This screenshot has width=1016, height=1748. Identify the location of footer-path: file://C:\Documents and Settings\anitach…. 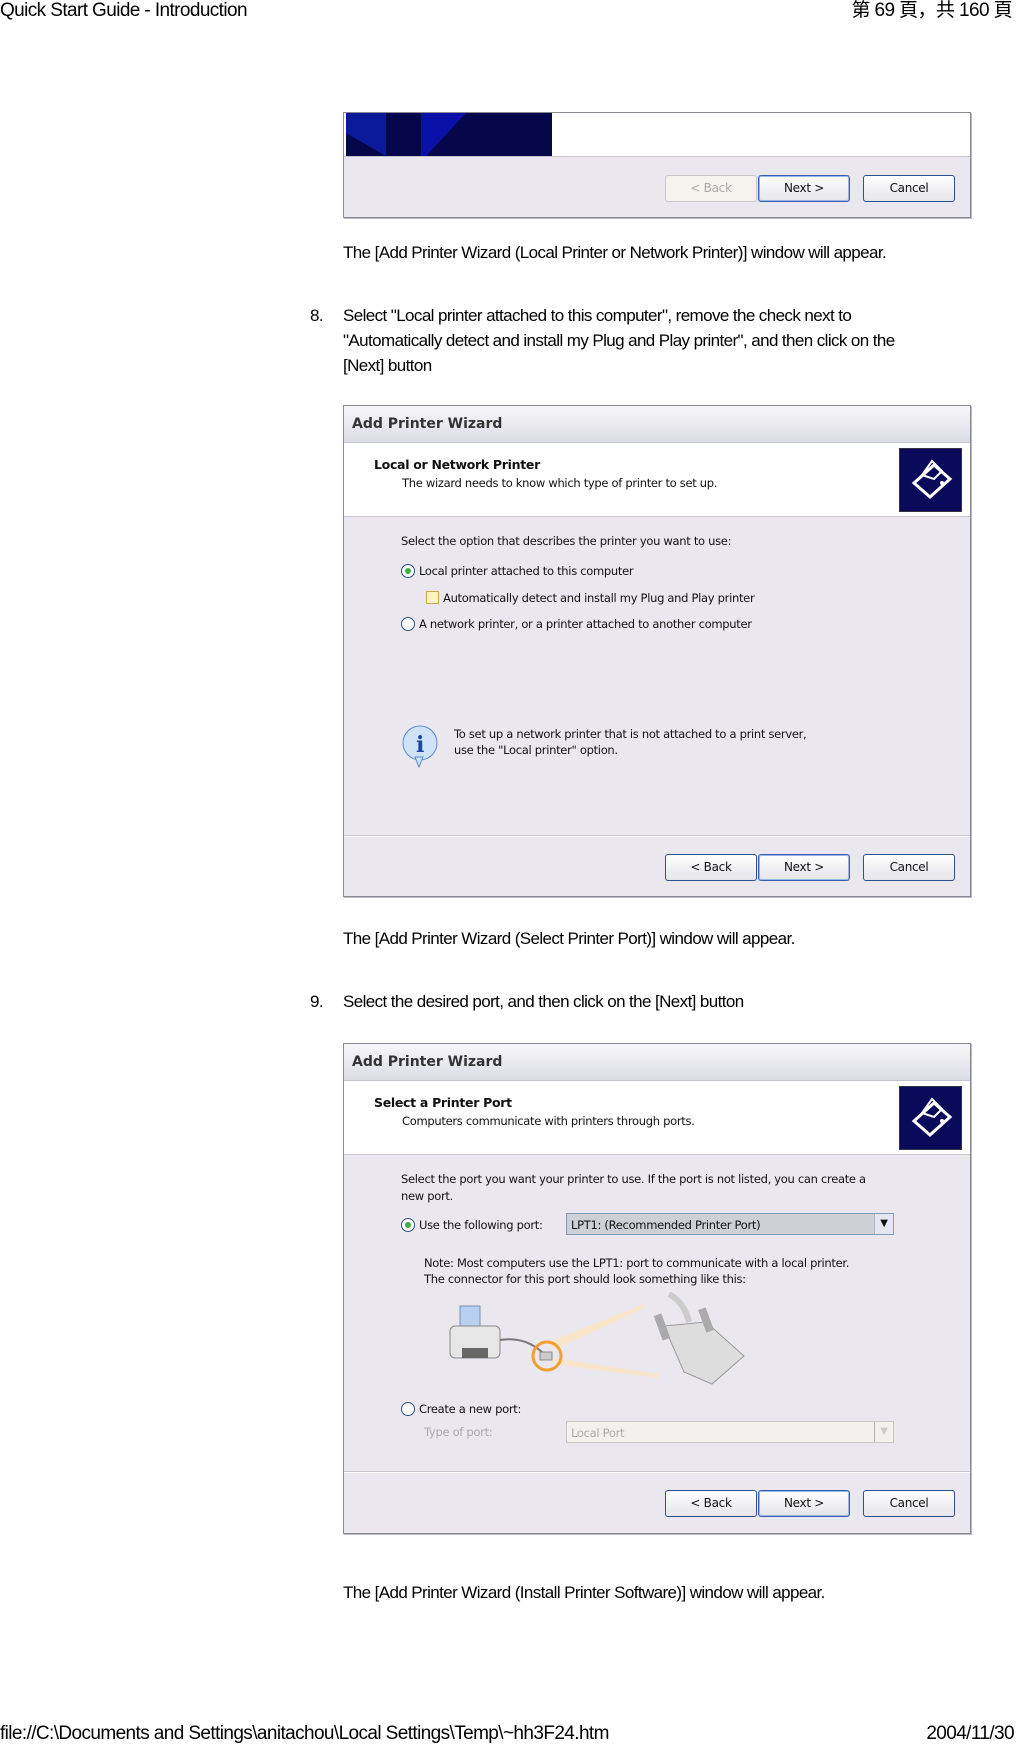
(304, 1733).